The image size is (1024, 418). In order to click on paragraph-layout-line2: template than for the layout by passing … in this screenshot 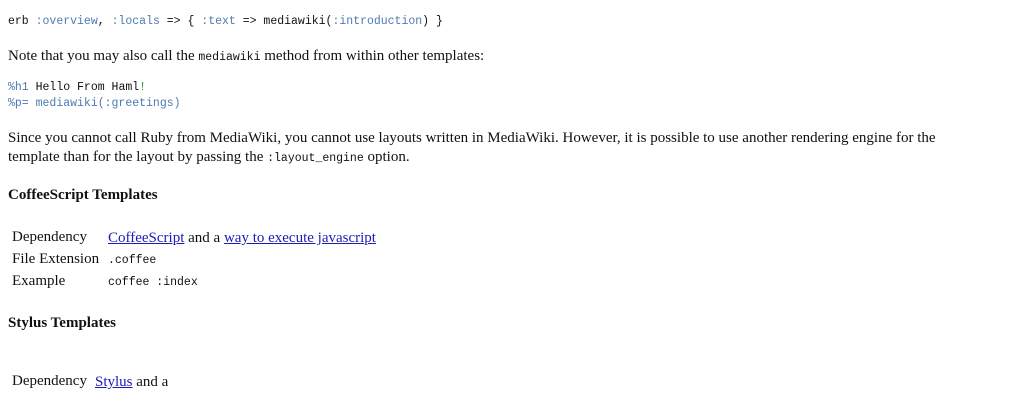, I will do `click(209, 158)`.